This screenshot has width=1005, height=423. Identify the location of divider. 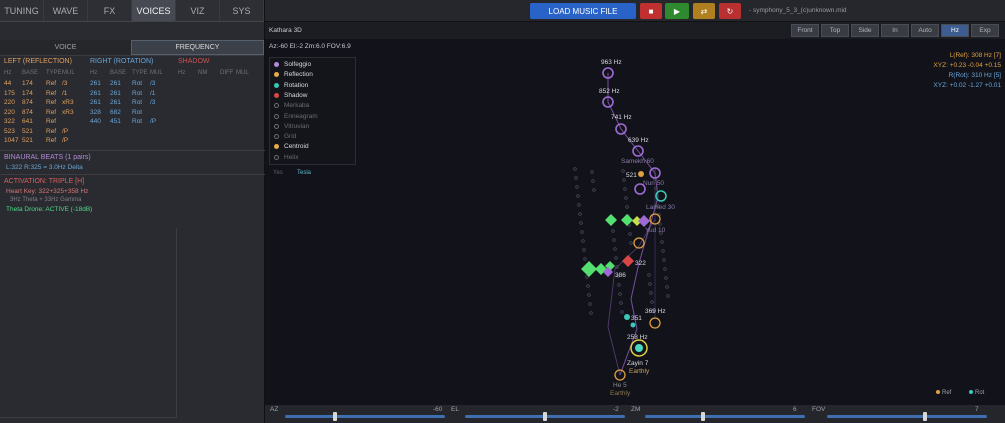
(132, 150).